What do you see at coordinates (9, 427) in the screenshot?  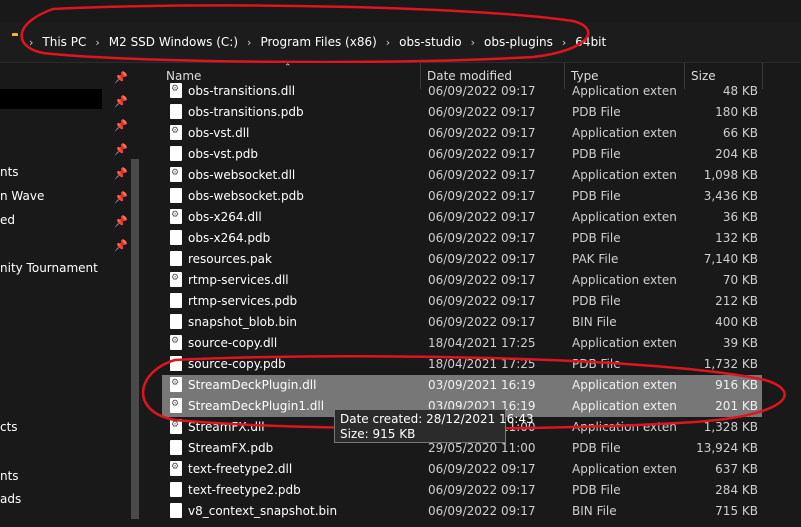 I see `nav-item: cts` at bounding box center [9, 427].